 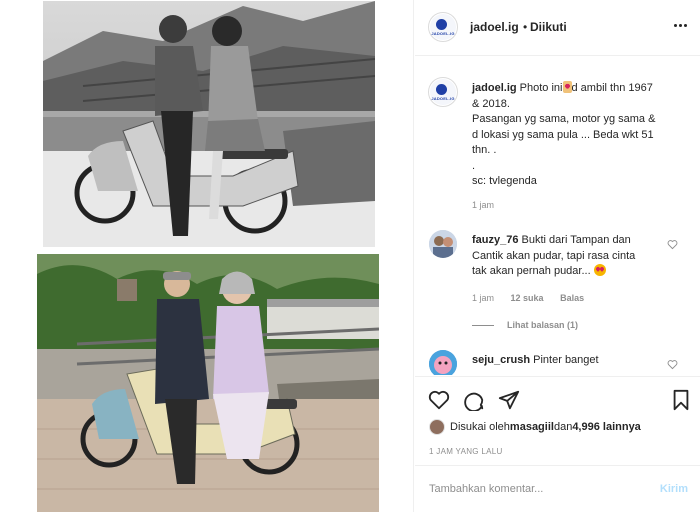 What do you see at coordinates (495, 240) in the screenshot?
I see `comment-username: fauzy_76` at bounding box center [495, 240].